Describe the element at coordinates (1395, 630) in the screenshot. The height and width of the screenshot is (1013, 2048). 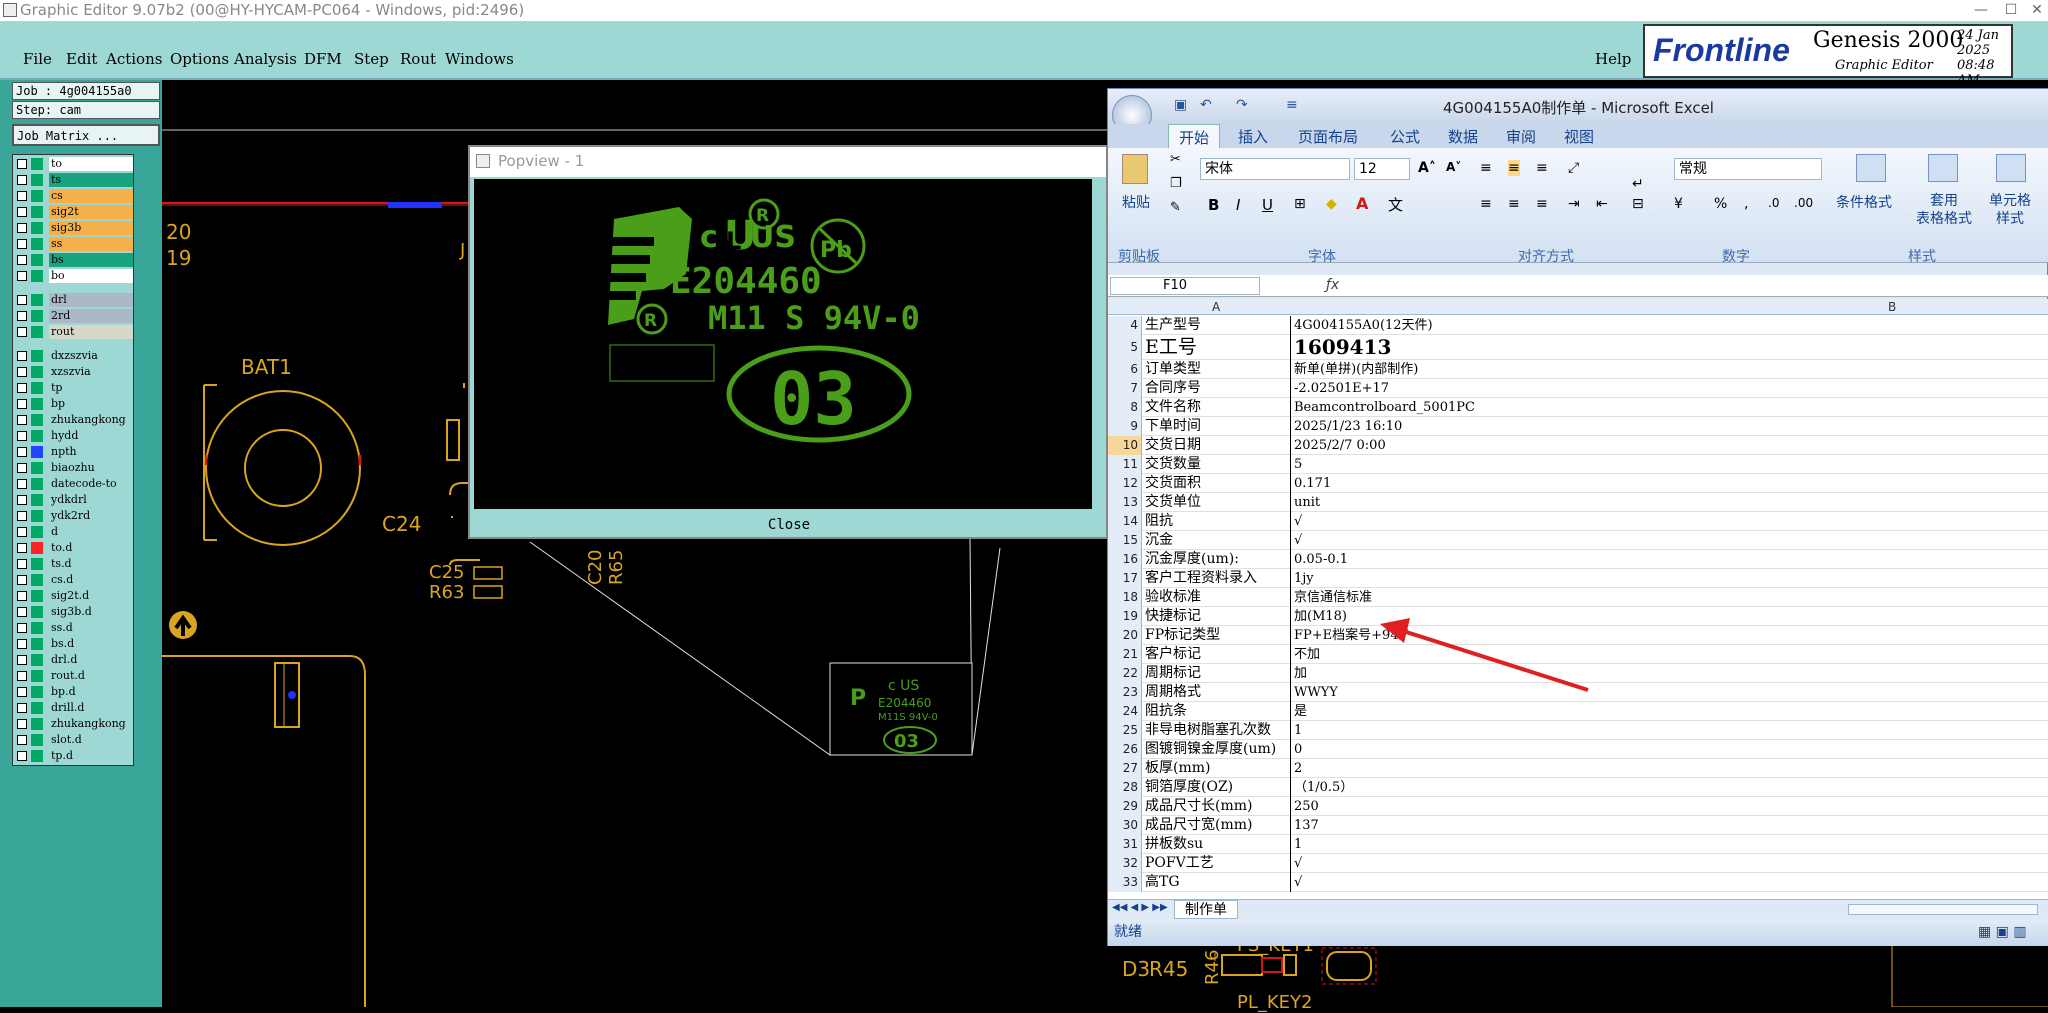
I see `red-arrow-head` at that location.